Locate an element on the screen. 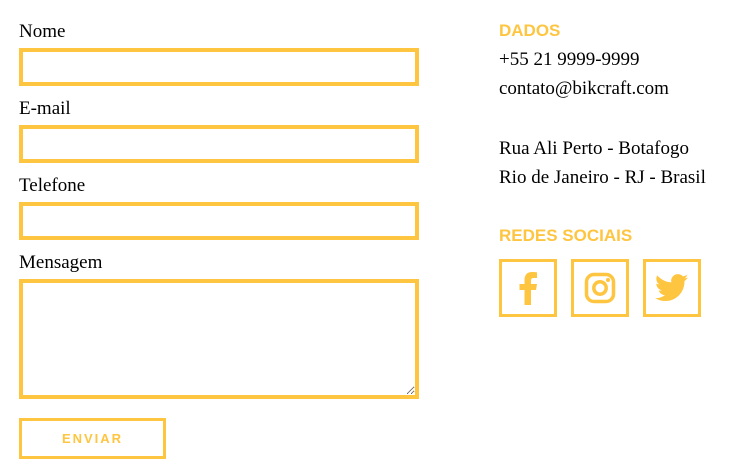 The height and width of the screenshot is (471, 751). contact-email: contato@bikcraft.com is located at coordinates (584, 88).